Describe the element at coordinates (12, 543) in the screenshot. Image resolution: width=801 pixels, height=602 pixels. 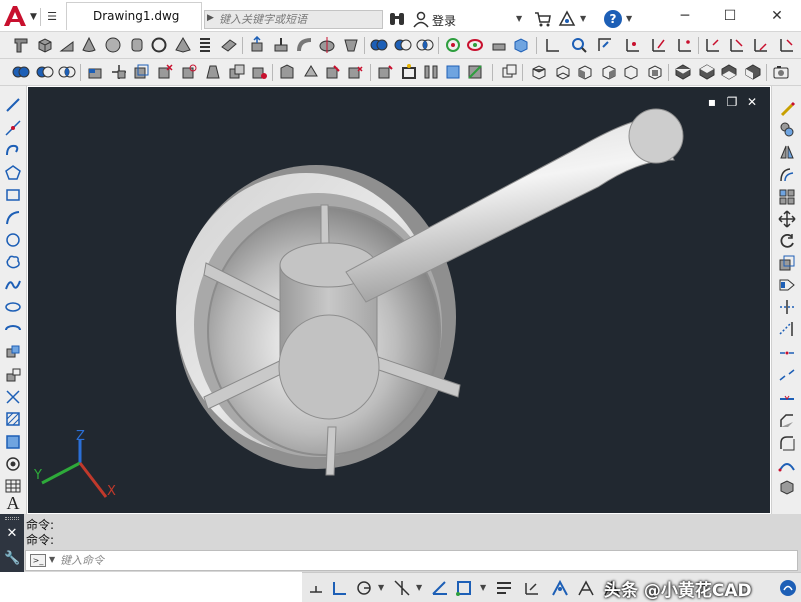
I see `command-panel-handle: ✕ 🔧` at that location.